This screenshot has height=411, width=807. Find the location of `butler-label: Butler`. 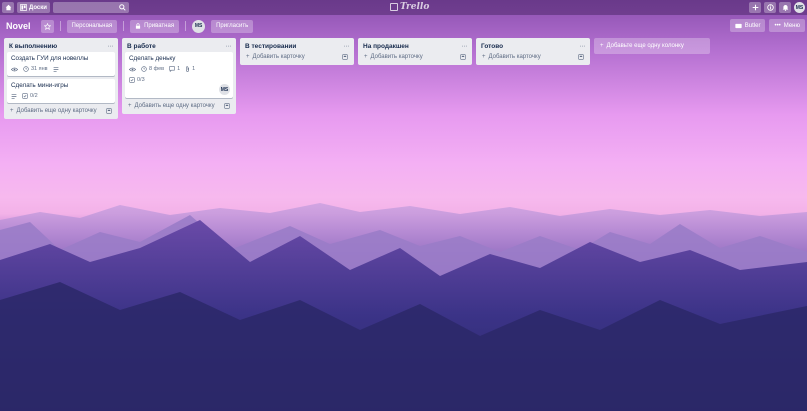

butler-label: Butler is located at coordinates (752, 25).